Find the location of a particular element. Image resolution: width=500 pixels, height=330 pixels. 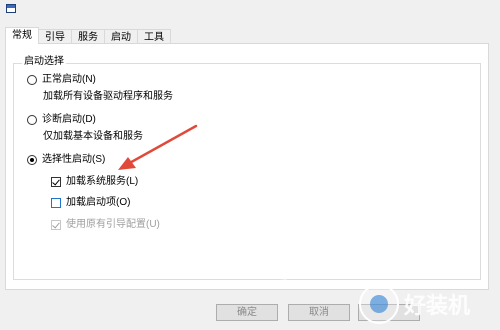

load-startup-items-label: 加载启动项(O) is located at coordinates (98, 202).